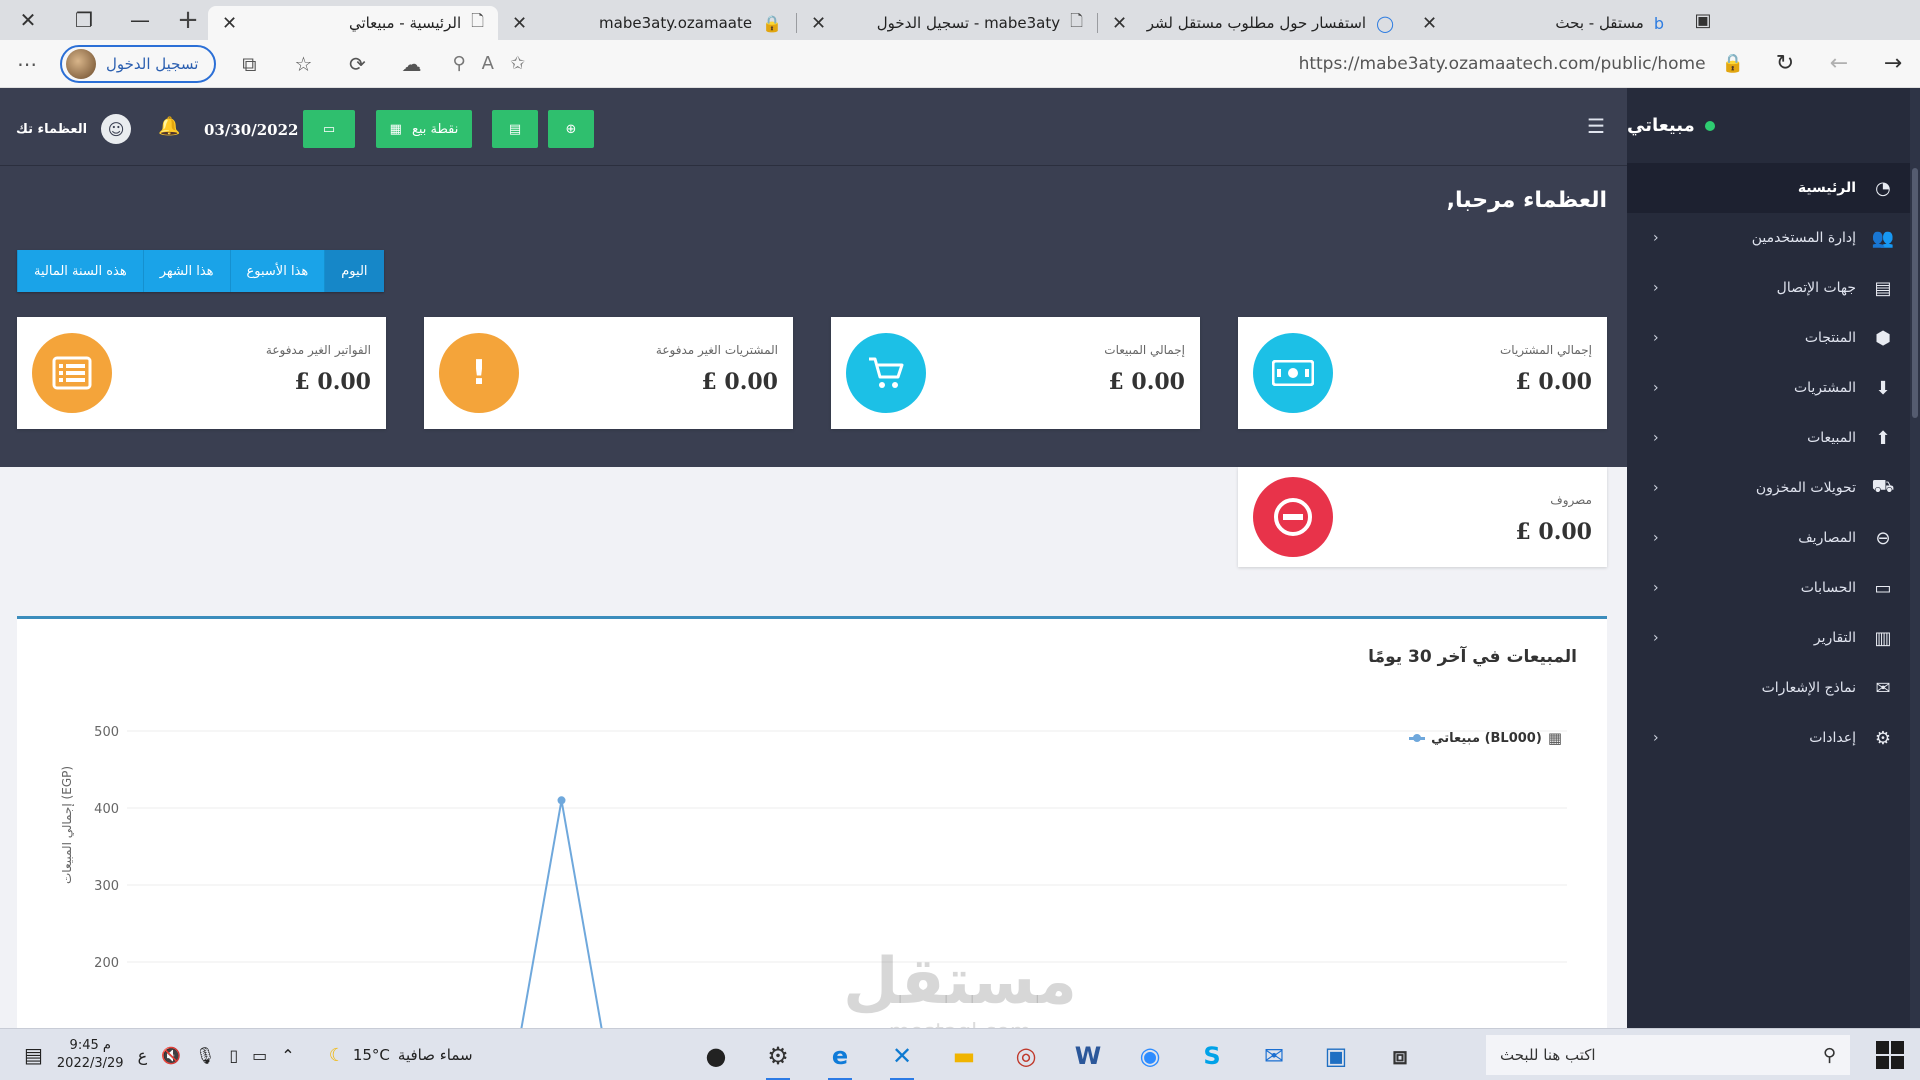 Image resolution: width=1920 pixels, height=1080 pixels. What do you see at coordinates (171, 1055) in the screenshot?
I see `volume-muted-icon: 🔇` at bounding box center [171, 1055].